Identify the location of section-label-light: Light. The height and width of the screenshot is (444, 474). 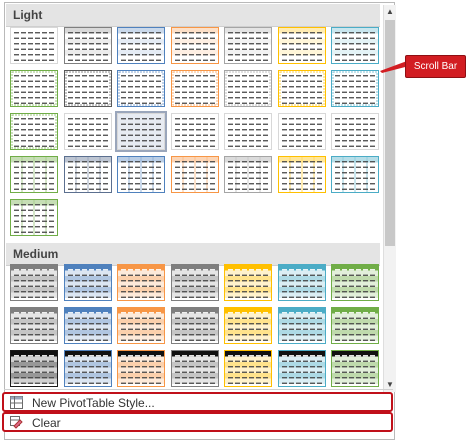
(28, 15).